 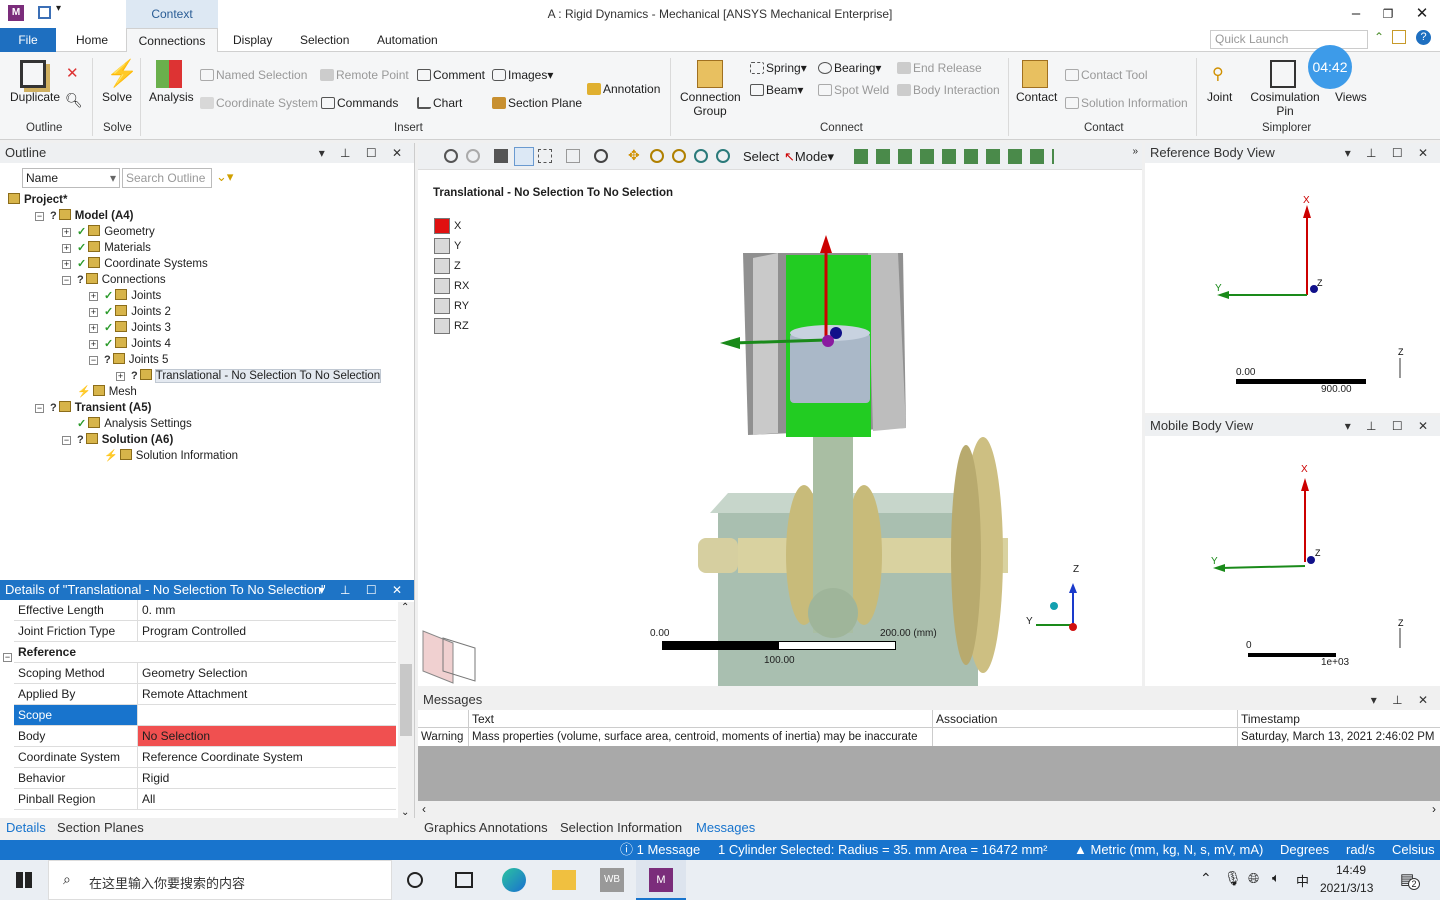 I want to click on select-mode-dropdown: ↖Mode▾, so click(x=809, y=157).